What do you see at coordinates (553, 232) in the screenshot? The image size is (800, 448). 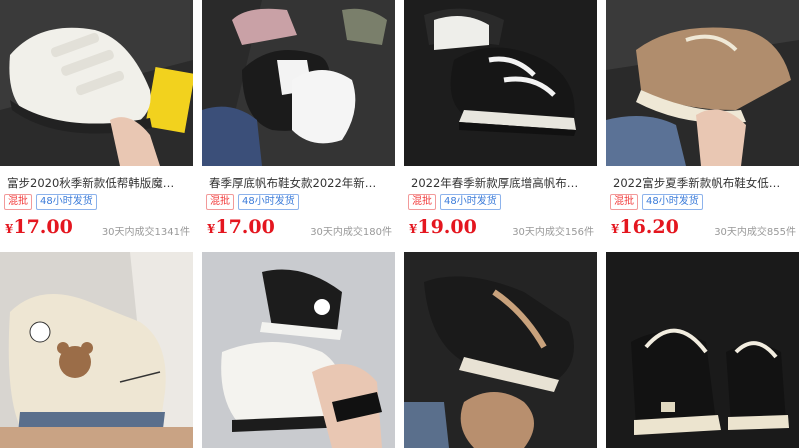 I see `sales-count: 30天内成交156件` at bounding box center [553, 232].